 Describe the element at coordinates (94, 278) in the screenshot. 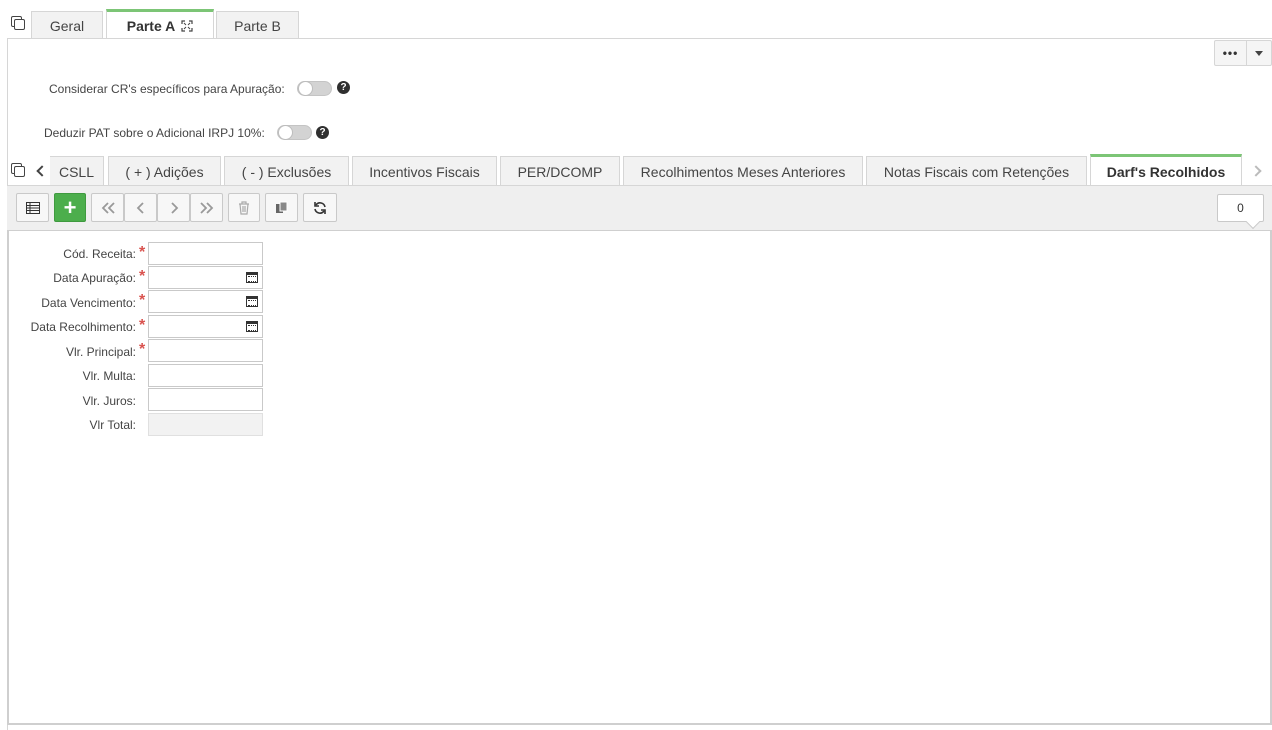

I see `field-label-data-apuracao: Data Apuração:` at that location.